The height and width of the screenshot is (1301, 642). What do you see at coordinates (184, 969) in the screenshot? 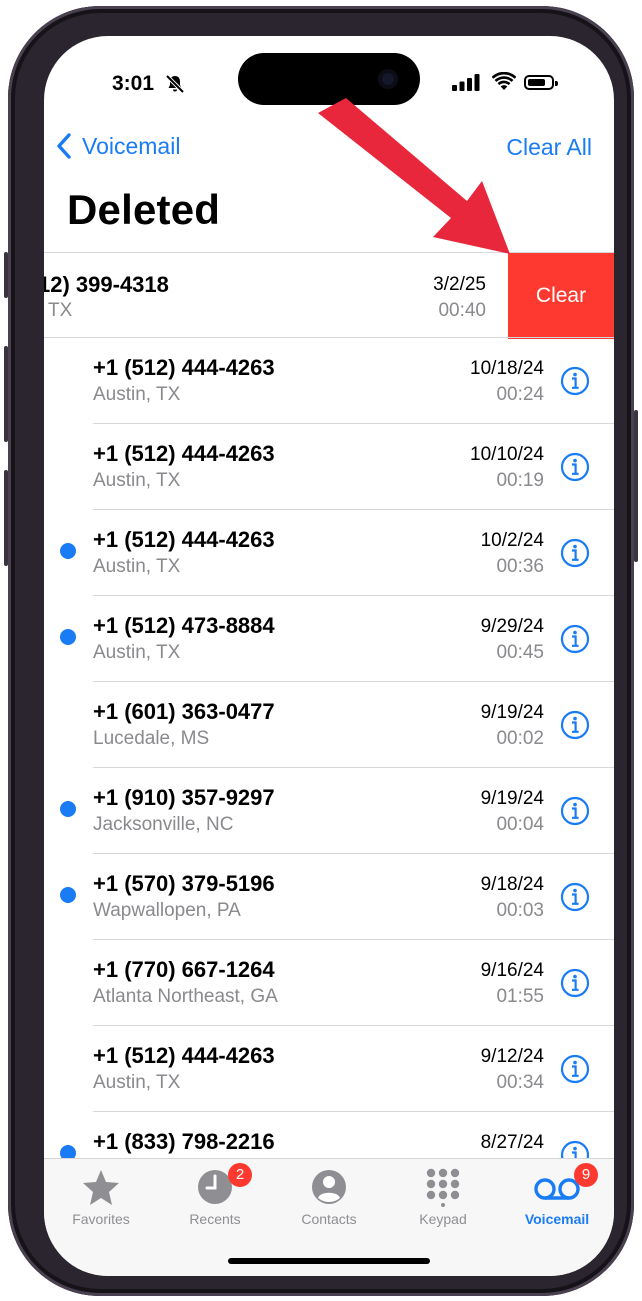
I see `caller-number: +1 (770) 667-1264` at bounding box center [184, 969].